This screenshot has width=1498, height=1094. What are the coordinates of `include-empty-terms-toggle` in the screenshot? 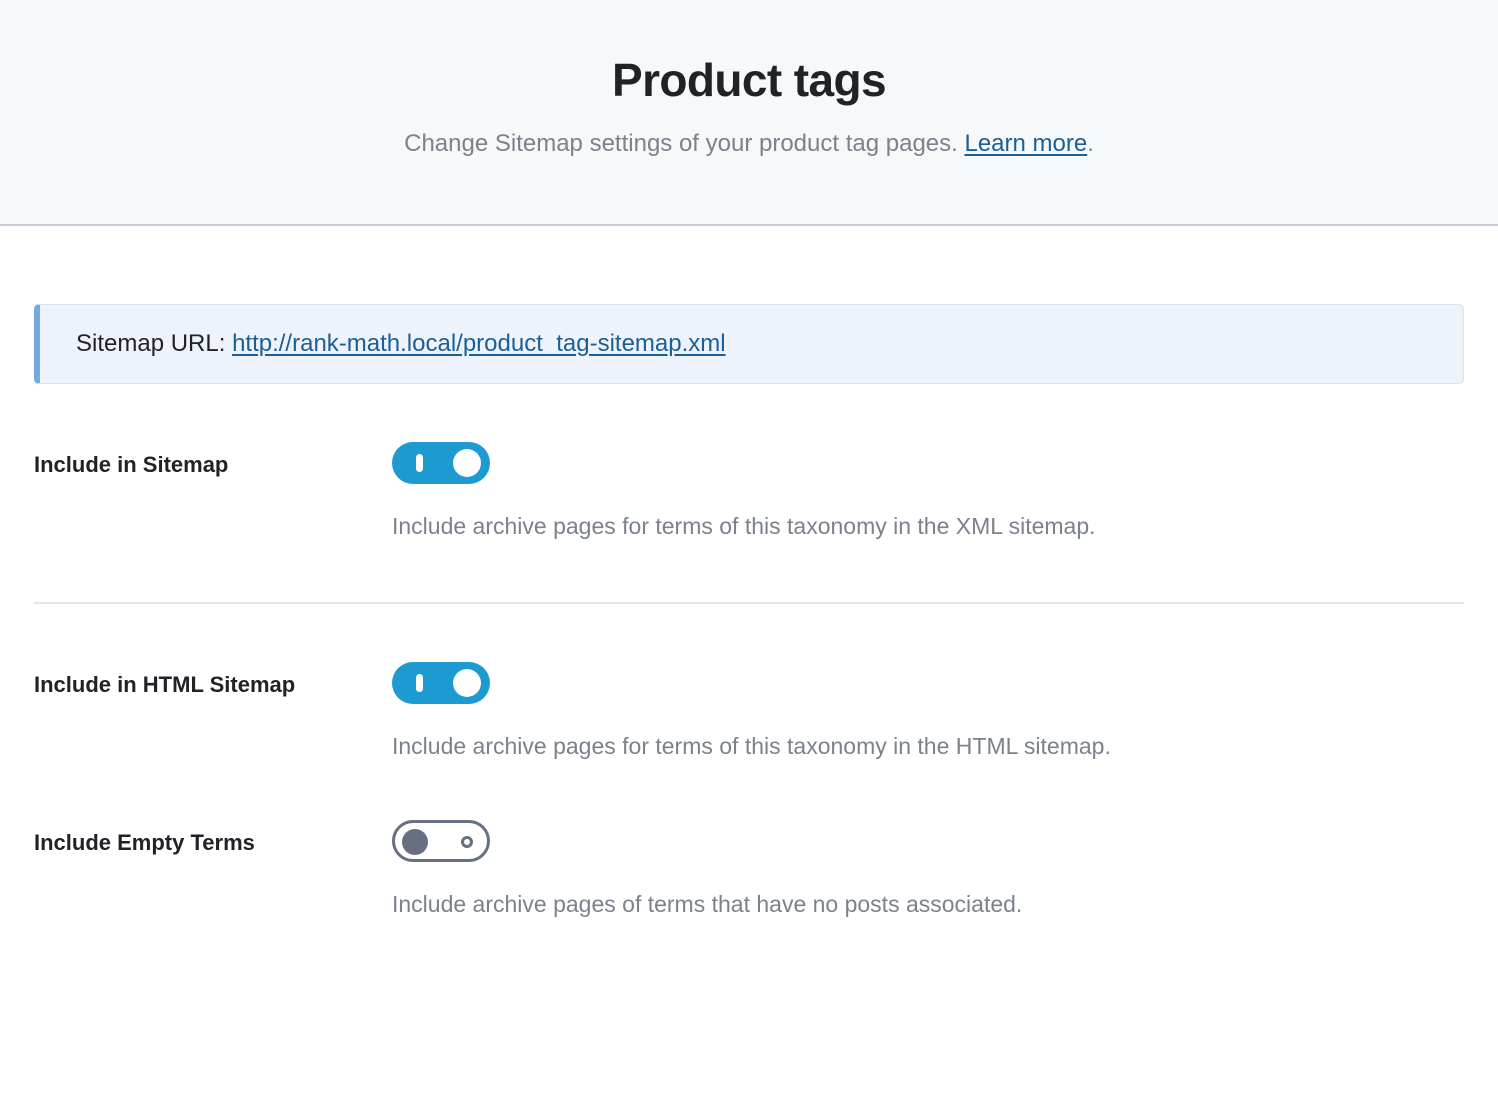 It's located at (441, 841).